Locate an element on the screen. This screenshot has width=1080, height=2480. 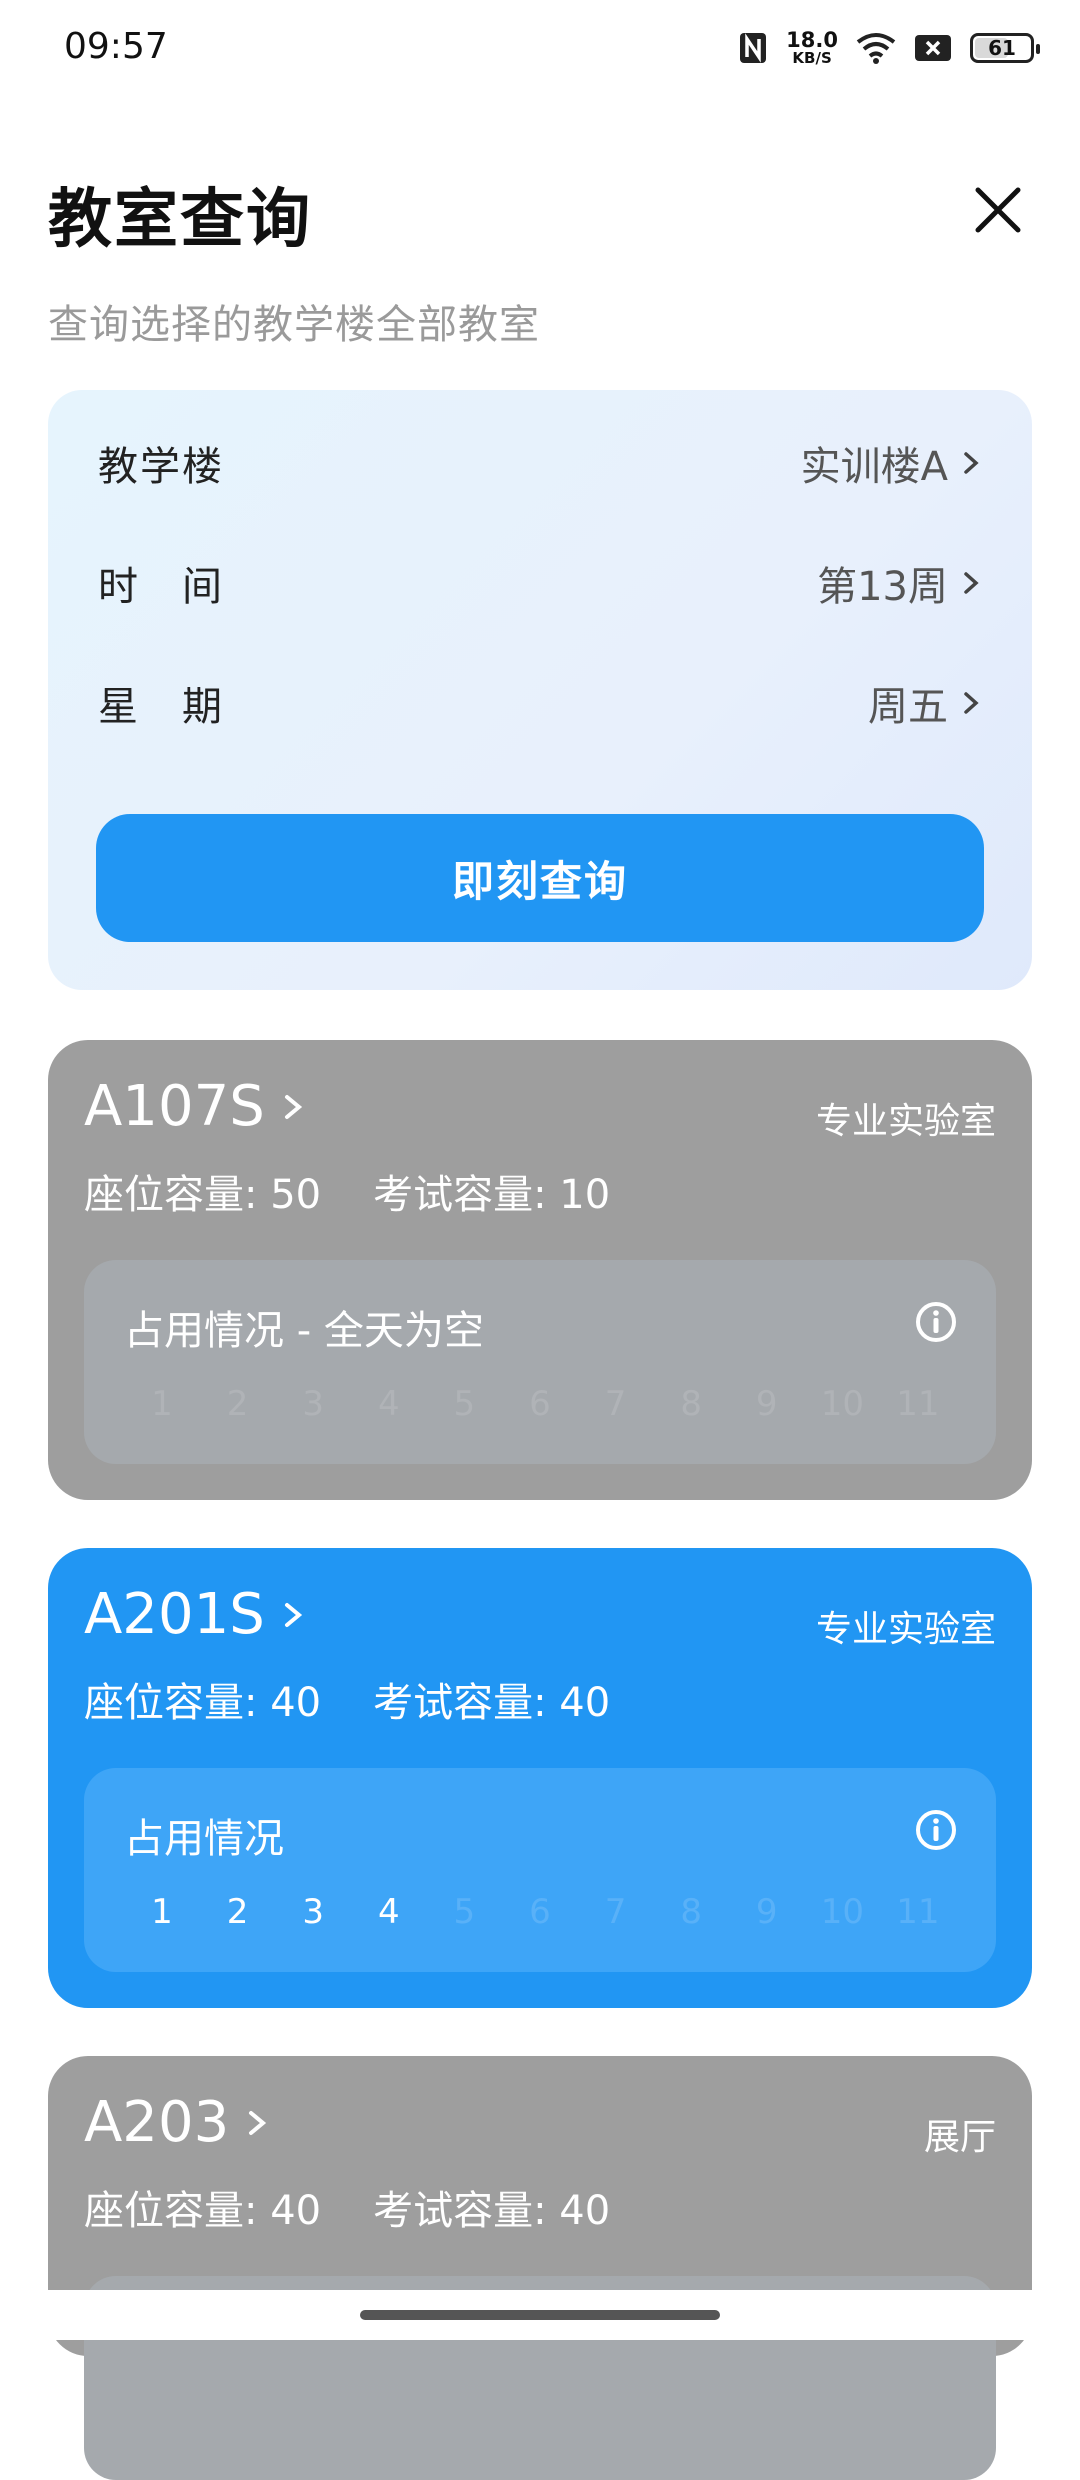
room-header: A203 is located at coordinates (176, 2122).